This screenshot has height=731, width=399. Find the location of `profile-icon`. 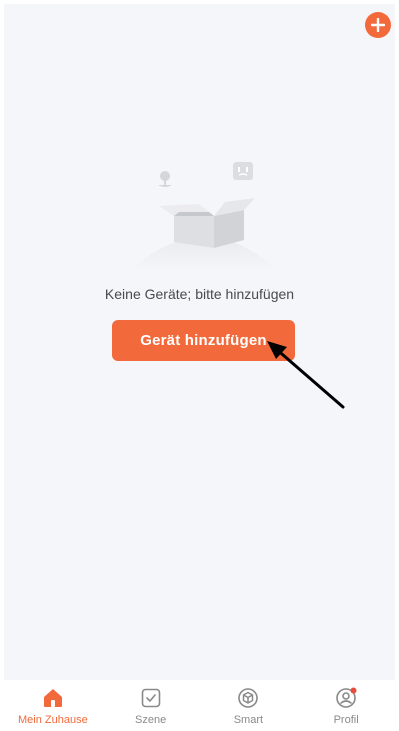

profile-icon is located at coordinates (346, 697).